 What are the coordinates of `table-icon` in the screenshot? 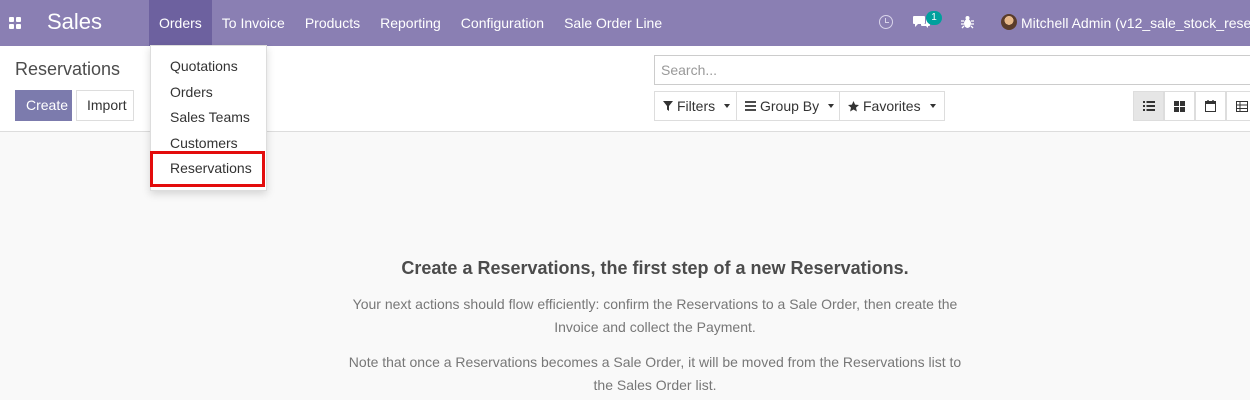 It's located at (1241, 106).